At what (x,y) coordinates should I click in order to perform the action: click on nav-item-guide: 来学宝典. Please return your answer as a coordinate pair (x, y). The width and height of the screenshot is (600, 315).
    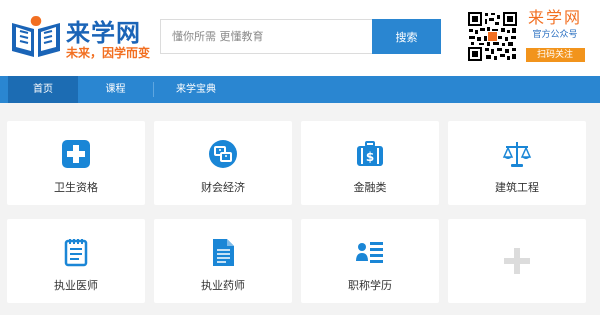
    Looking at the image, I should click on (196, 89).